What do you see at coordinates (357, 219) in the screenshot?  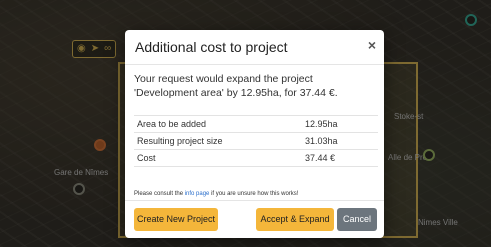 I see `cancel-button: Cancel` at bounding box center [357, 219].